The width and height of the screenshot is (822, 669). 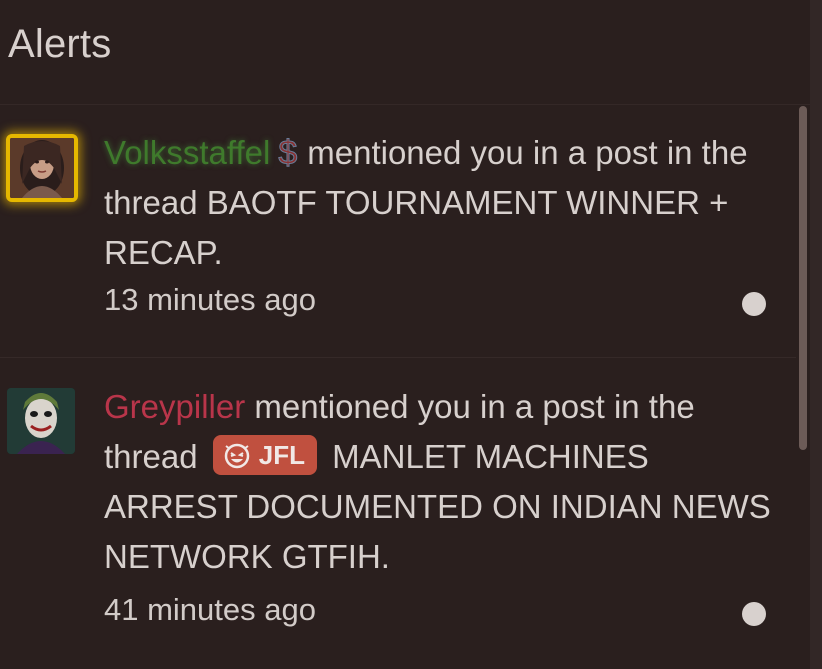 I want to click on scrollbar, so click(x=803, y=387).